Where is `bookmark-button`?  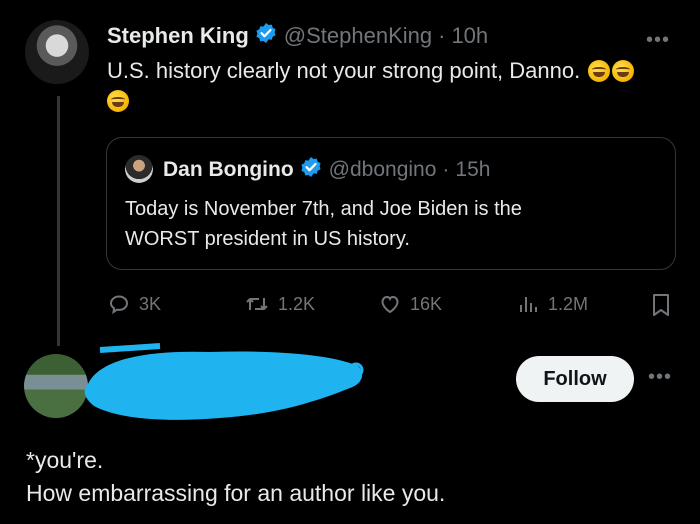 bookmark-button is located at coordinates (665, 305).